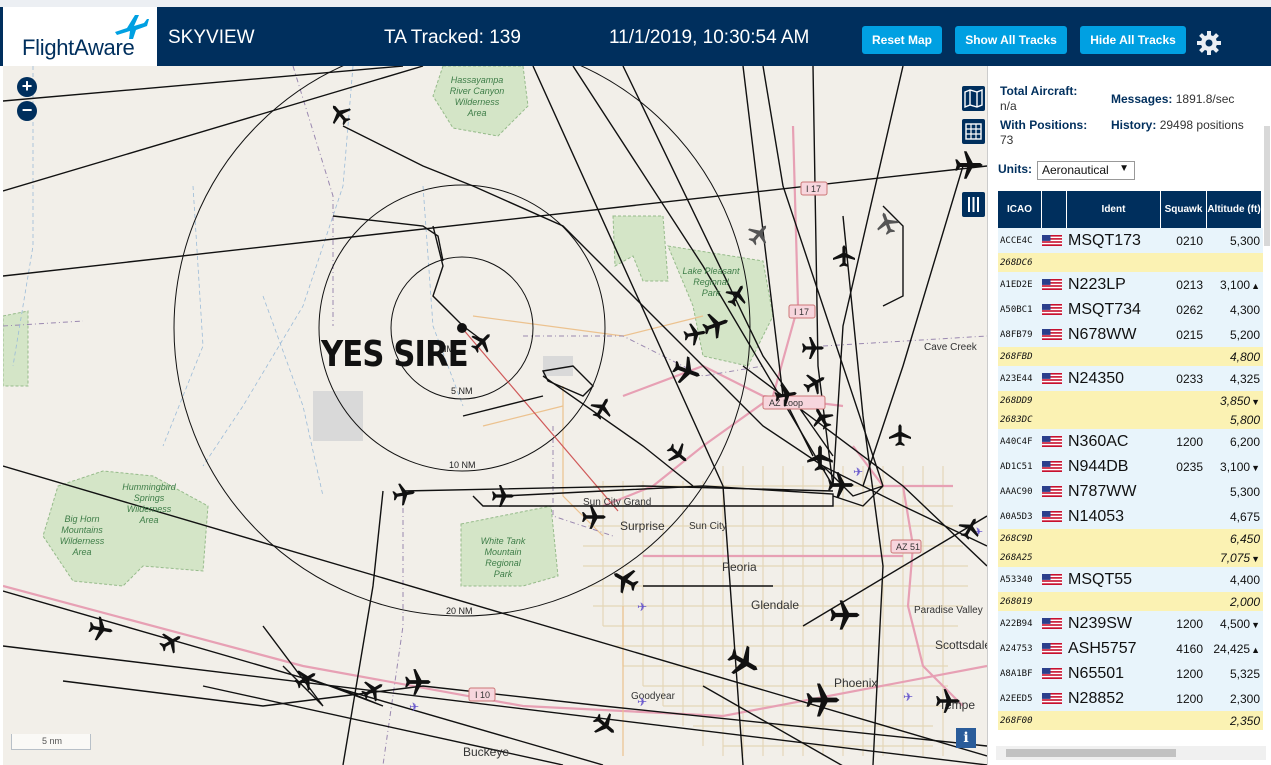 This screenshot has height=765, width=1271. What do you see at coordinates (477, 102) in the screenshot?
I see `label-hassayampa-3: Wilderness` at bounding box center [477, 102].